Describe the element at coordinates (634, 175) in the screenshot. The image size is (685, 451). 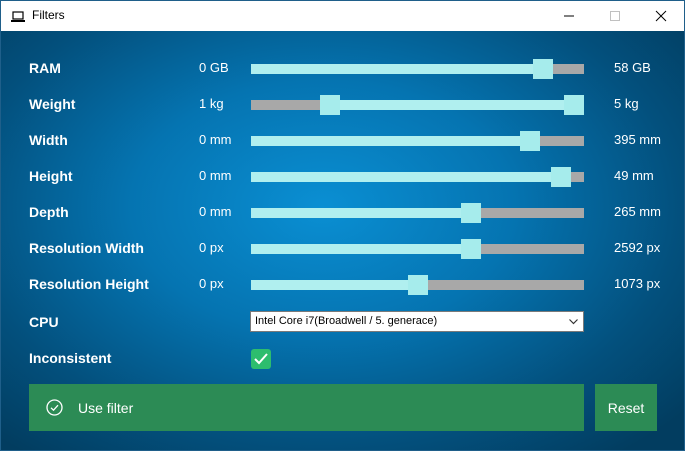
I see `slider-max-value: 49 mm` at that location.